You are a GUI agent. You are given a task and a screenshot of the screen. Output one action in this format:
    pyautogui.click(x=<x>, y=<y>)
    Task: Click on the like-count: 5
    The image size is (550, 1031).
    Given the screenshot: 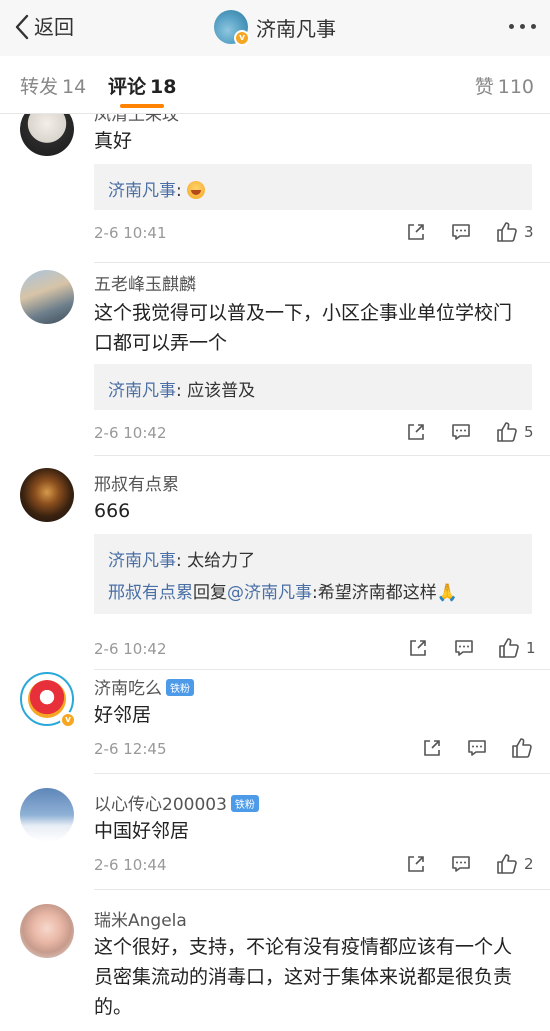 What is the action you would take?
    pyautogui.click(x=529, y=432)
    